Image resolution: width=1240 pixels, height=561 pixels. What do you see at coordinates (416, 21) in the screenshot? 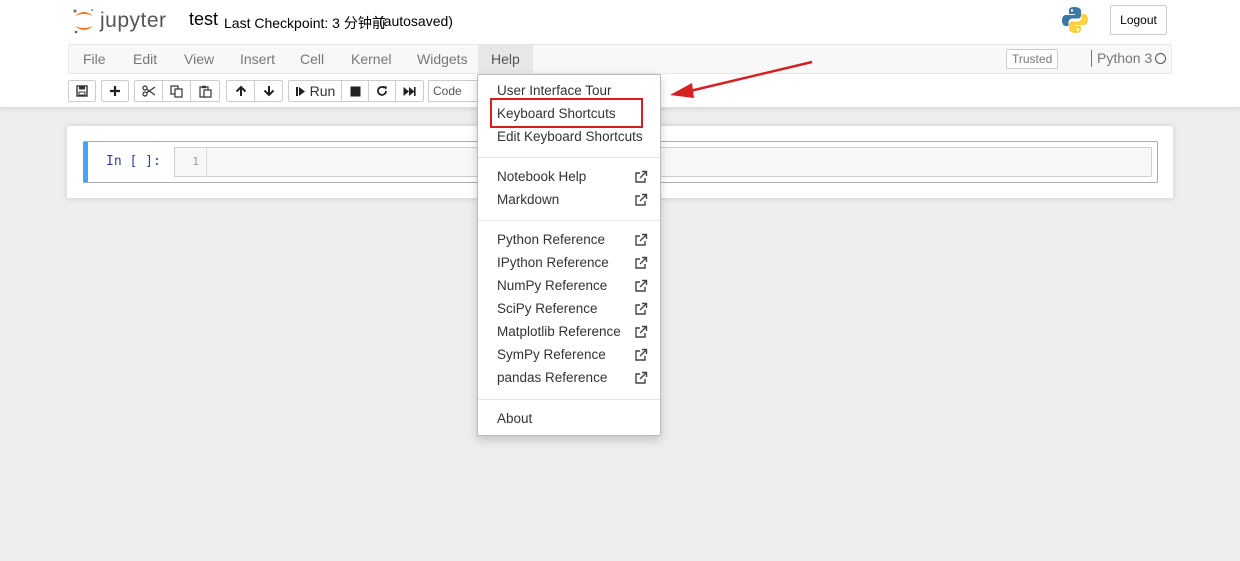
I see `autosave-status: (autosaved)` at bounding box center [416, 21].